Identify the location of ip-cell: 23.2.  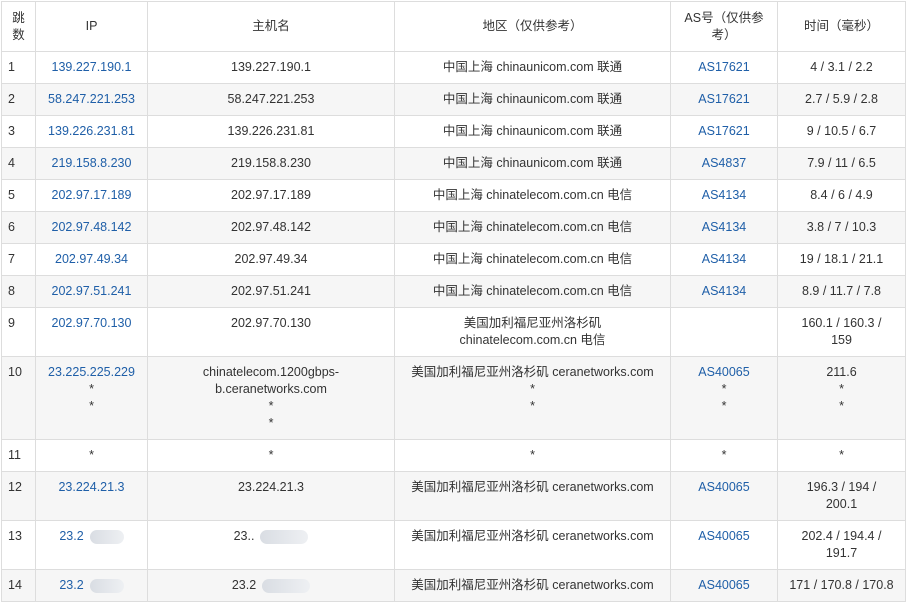
(91, 585).